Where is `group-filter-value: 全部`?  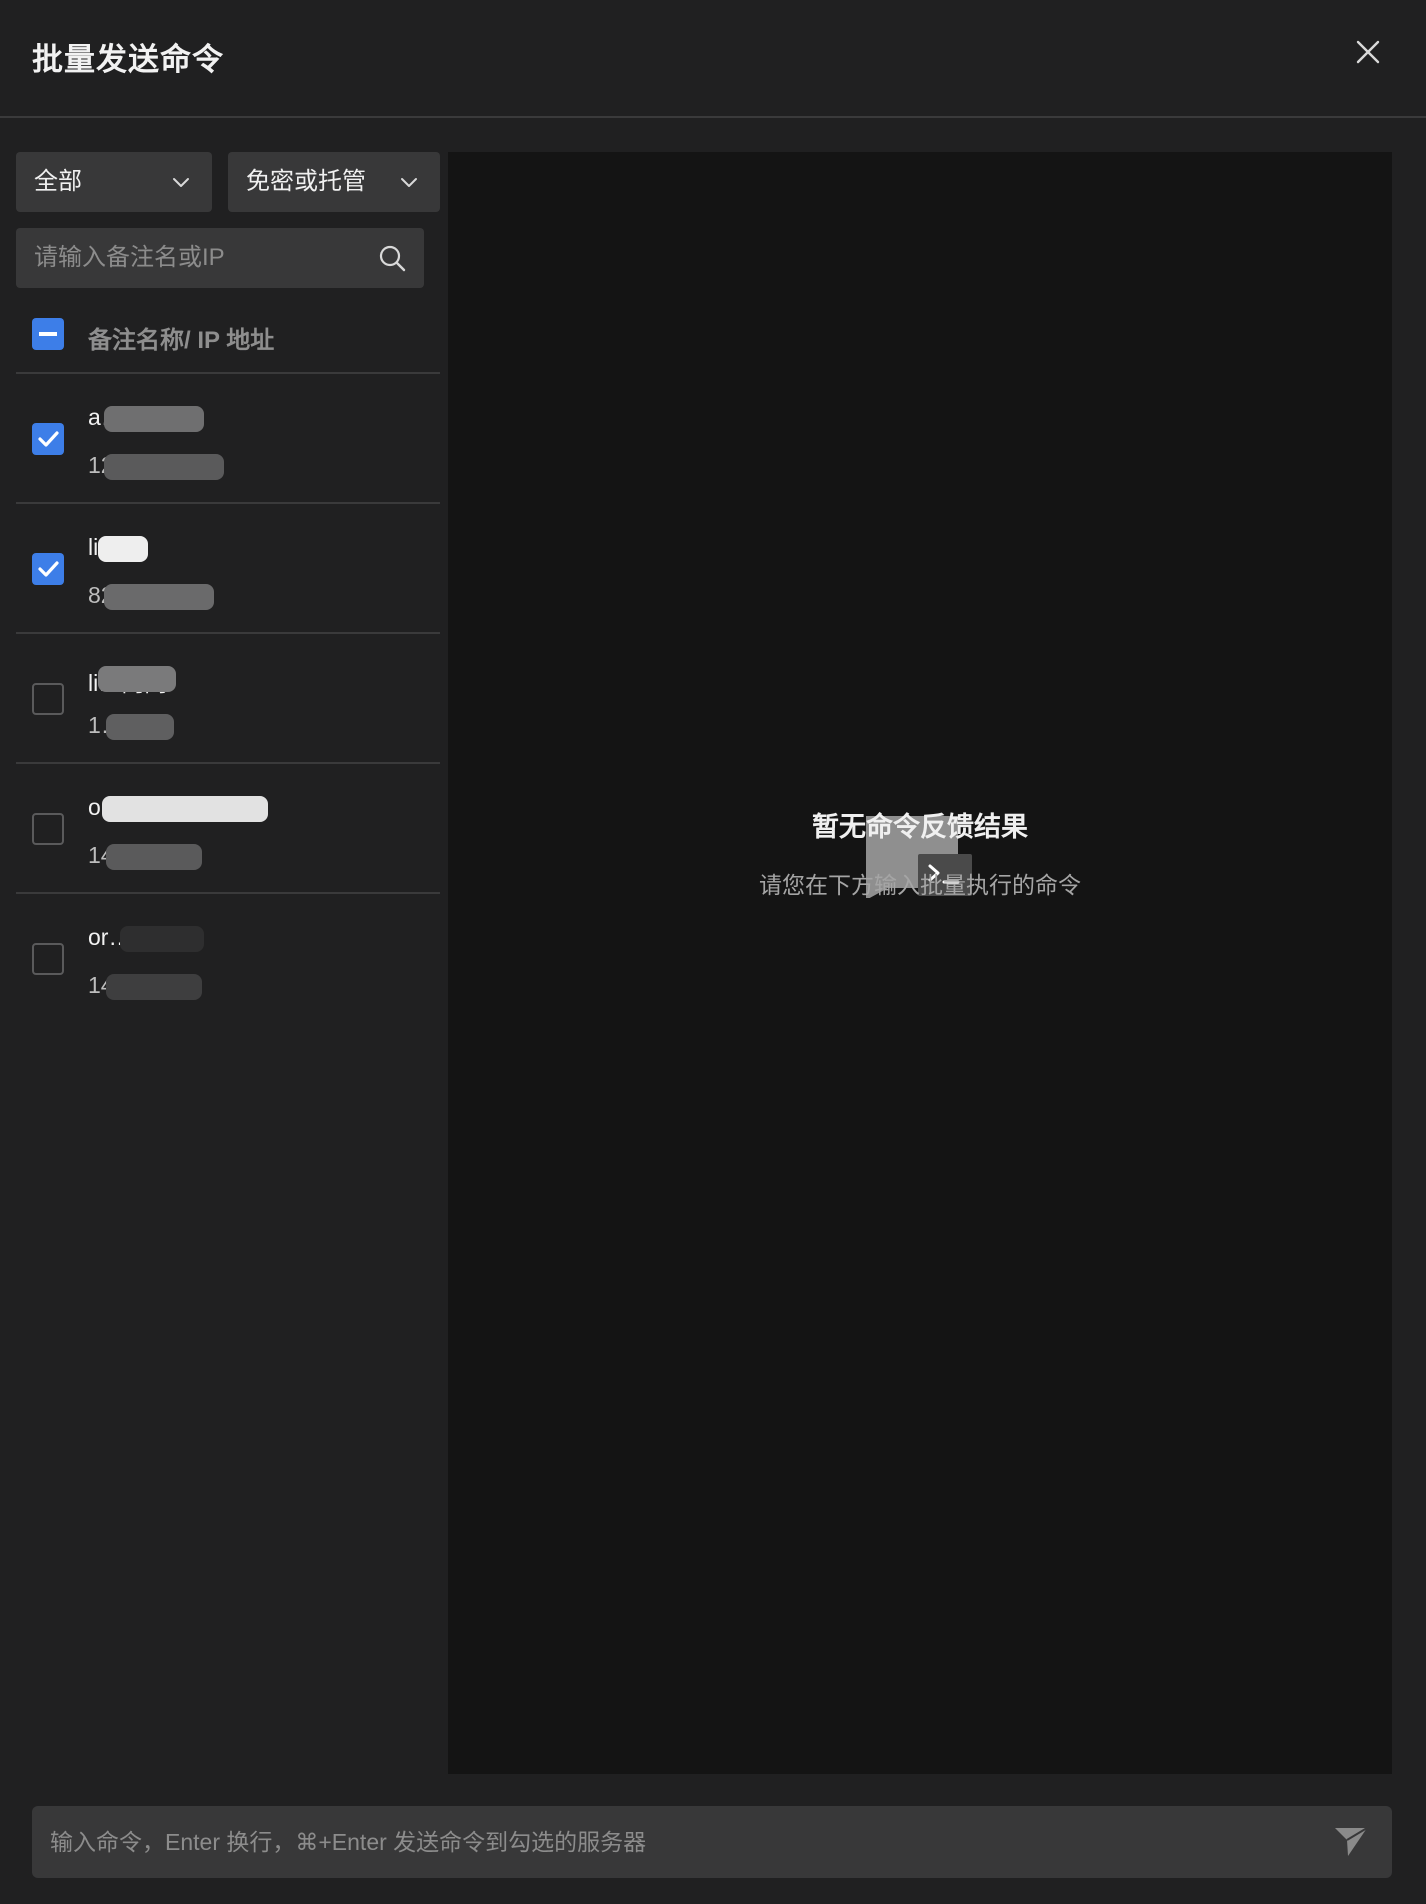
group-filter-value: 全部 is located at coordinates (58, 181).